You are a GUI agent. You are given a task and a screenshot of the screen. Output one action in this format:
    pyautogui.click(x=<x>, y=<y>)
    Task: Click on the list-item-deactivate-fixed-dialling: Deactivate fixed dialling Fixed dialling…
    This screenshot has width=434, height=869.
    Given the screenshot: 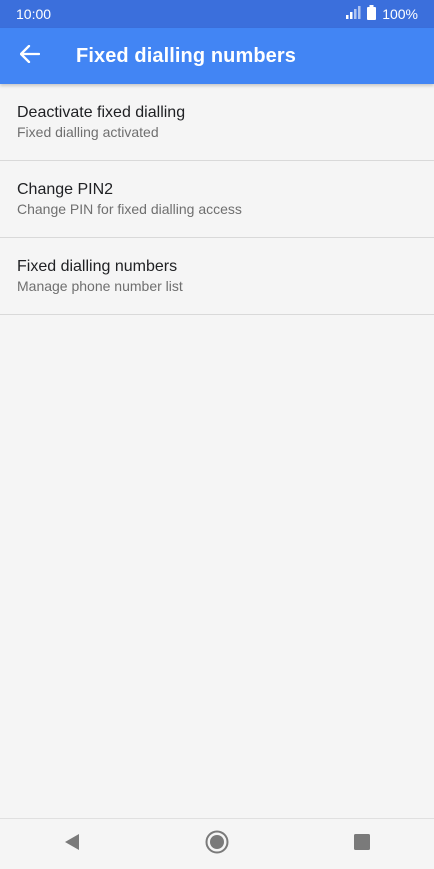 What is the action you would take?
    pyautogui.click(x=217, y=122)
    